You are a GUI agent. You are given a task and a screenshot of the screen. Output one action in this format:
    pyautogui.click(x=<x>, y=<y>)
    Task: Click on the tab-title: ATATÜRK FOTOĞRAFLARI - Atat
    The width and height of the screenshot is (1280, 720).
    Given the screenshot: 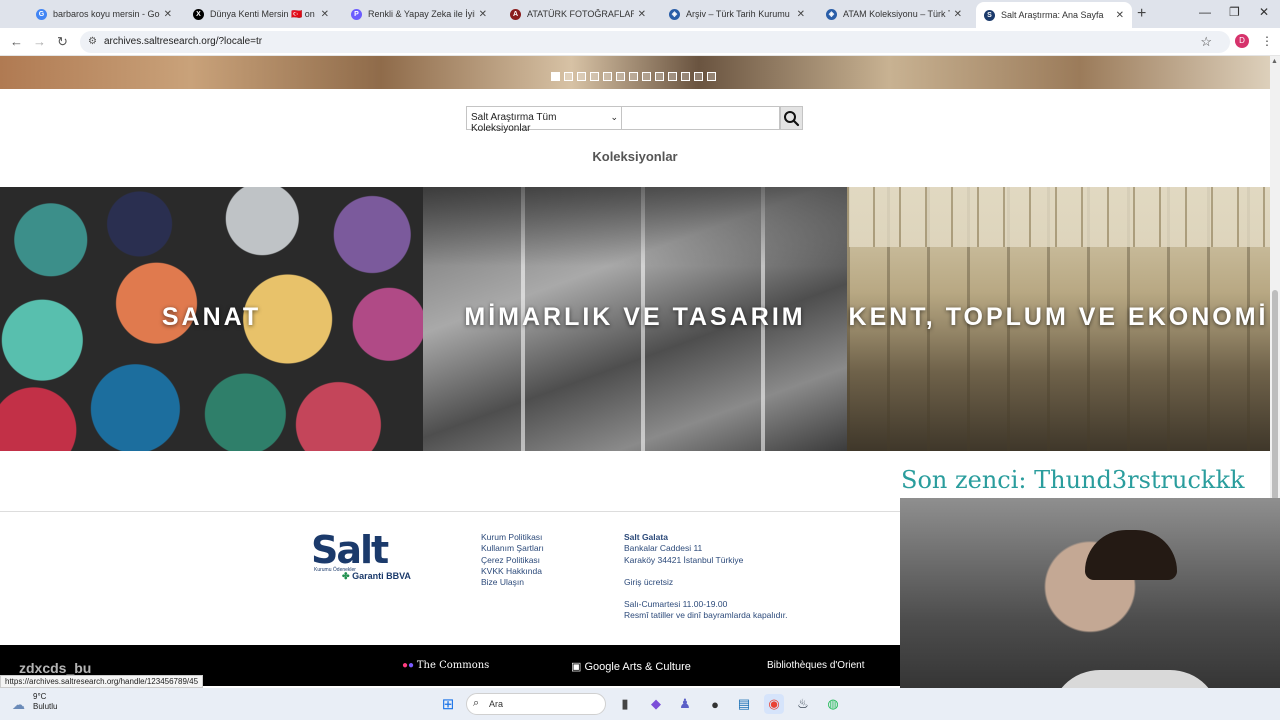 What is the action you would take?
    pyautogui.click(x=580, y=14)
    